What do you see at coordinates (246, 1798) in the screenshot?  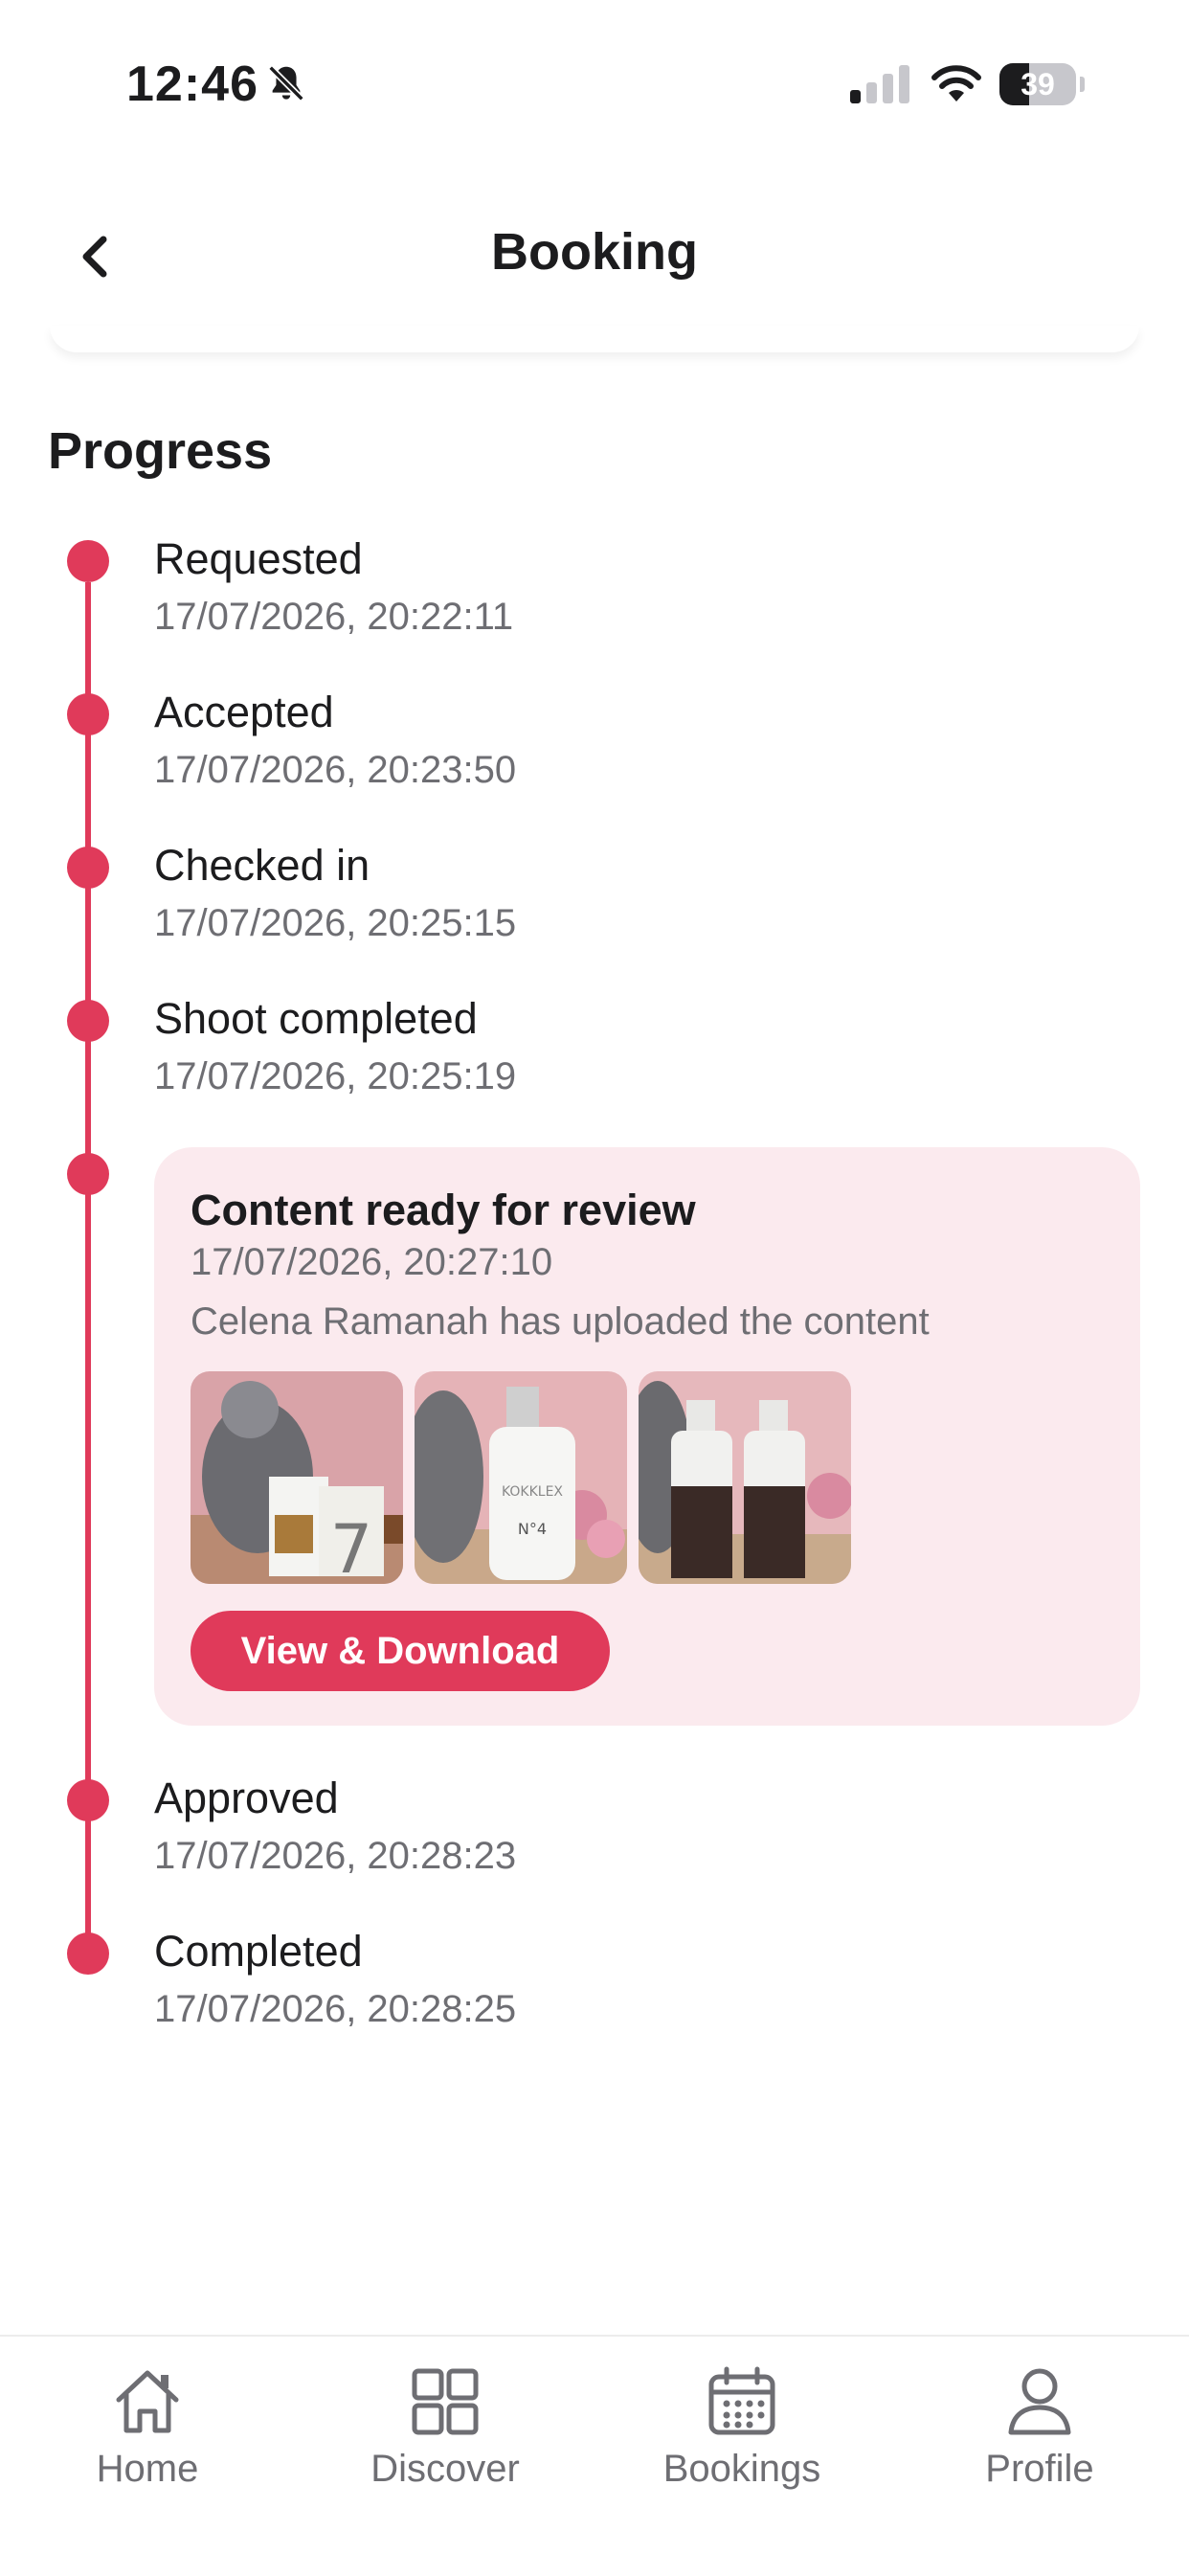 I see `step-label-approved: Approved` at bounding box center [246, 1798].